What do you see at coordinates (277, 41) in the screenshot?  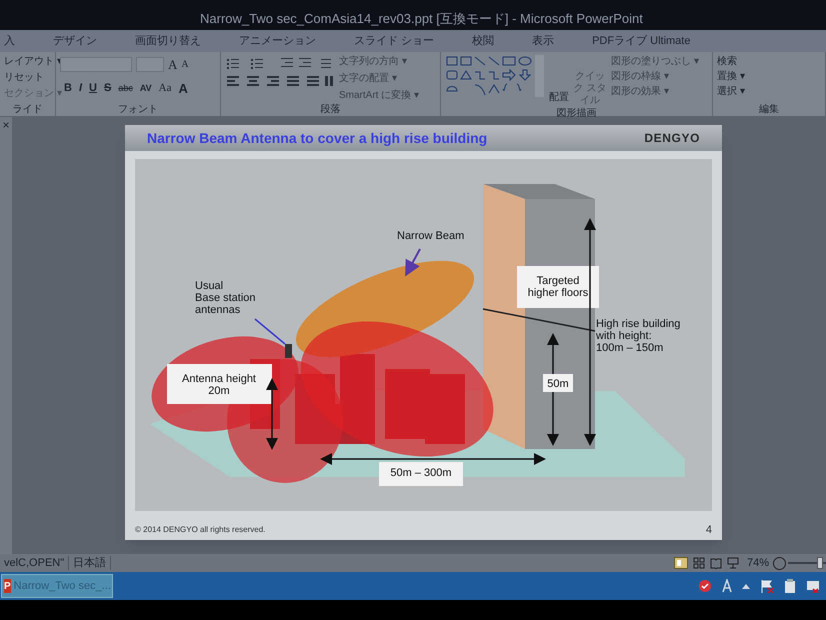 I see `ribbon-tab: アニメーション` at bounding box center [277, 41].